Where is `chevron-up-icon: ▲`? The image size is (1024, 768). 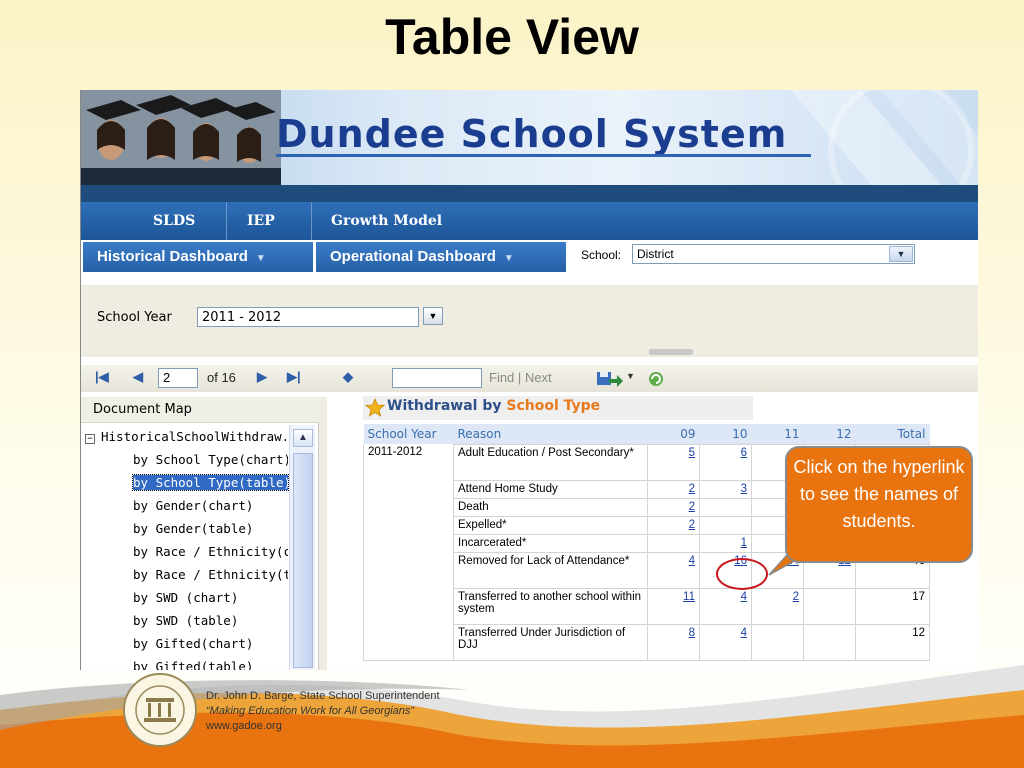 chevron-up-icon: ▲ is located at coordinates (303, 438).